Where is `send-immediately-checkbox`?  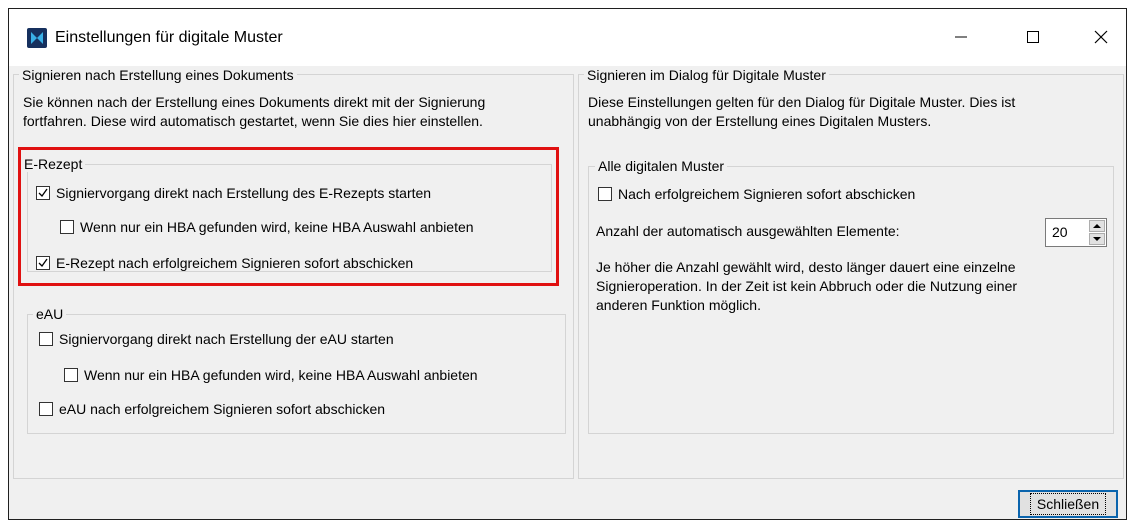
send-immediately-checkbox is located at coordinates (605, 194).